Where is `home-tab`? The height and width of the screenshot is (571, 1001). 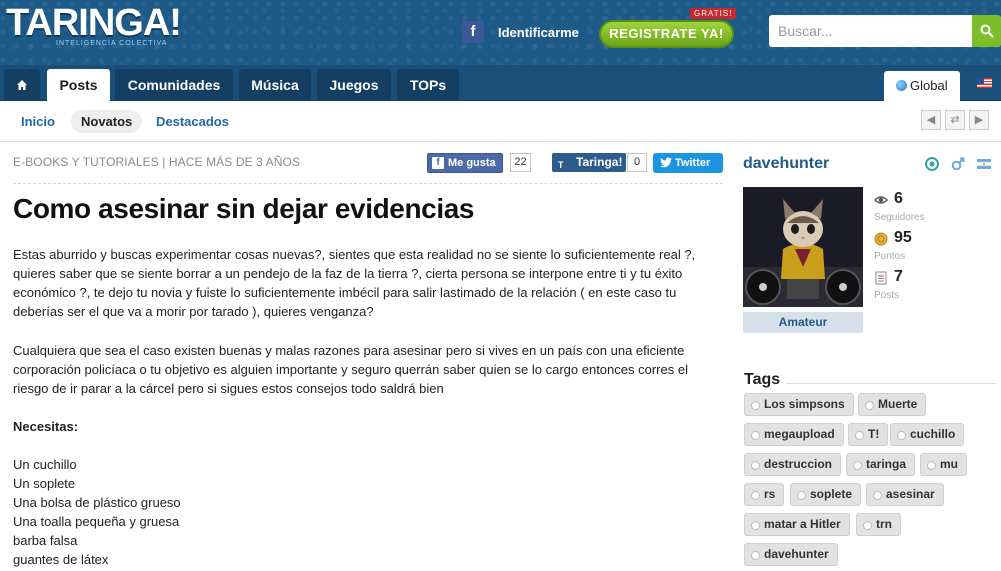 home-tab is located at coordinates (22, 85).